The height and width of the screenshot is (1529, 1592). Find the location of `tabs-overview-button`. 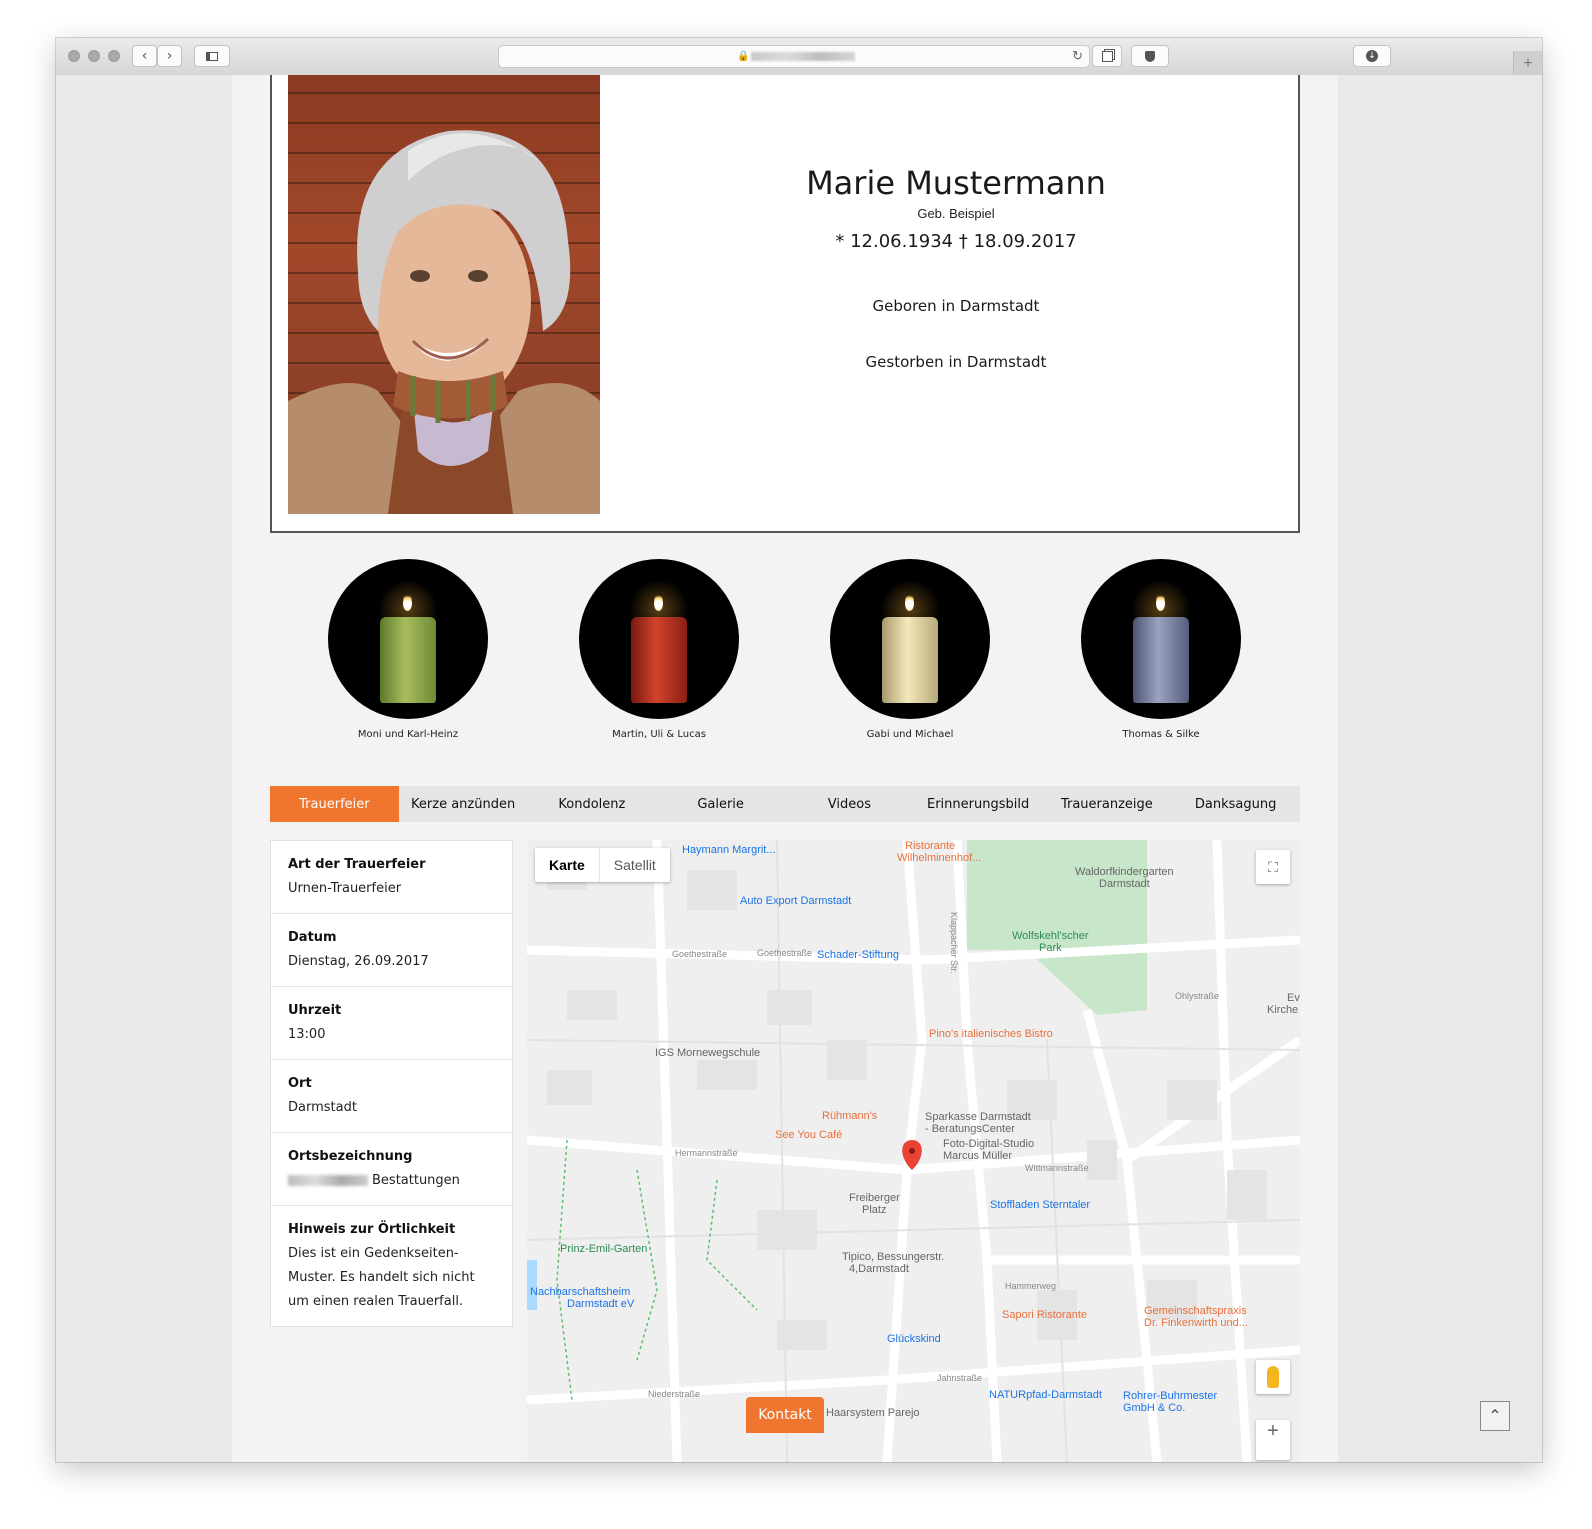

tabs-overview-button is located at coordinates (1107, 56).